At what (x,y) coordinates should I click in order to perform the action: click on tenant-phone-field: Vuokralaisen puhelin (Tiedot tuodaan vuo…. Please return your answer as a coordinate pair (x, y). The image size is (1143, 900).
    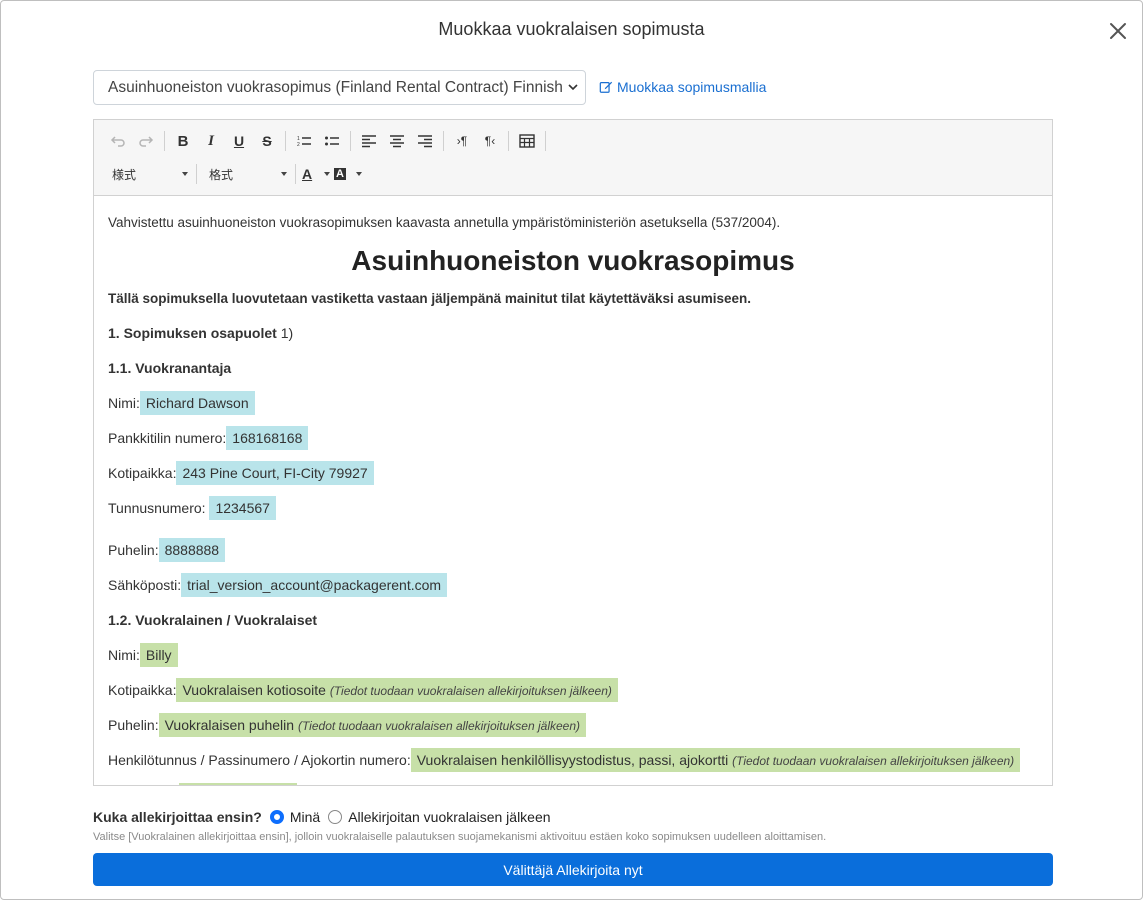
    Looking at the image, I should click on (372, 725).